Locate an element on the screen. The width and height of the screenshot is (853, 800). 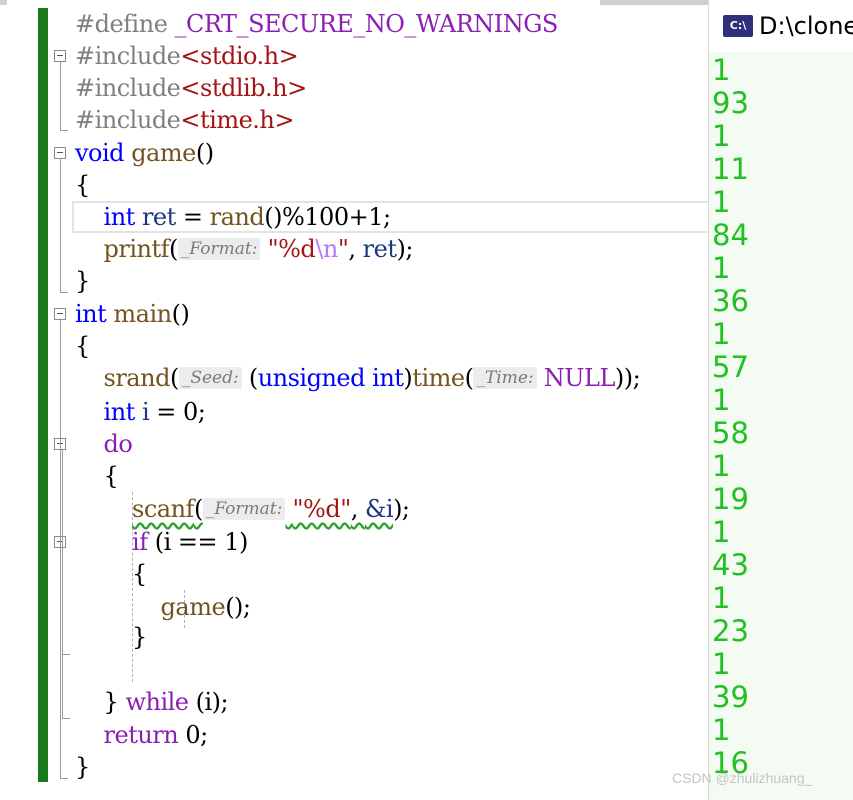
code-line-23: return 0; is located at coordinates (142, 735).